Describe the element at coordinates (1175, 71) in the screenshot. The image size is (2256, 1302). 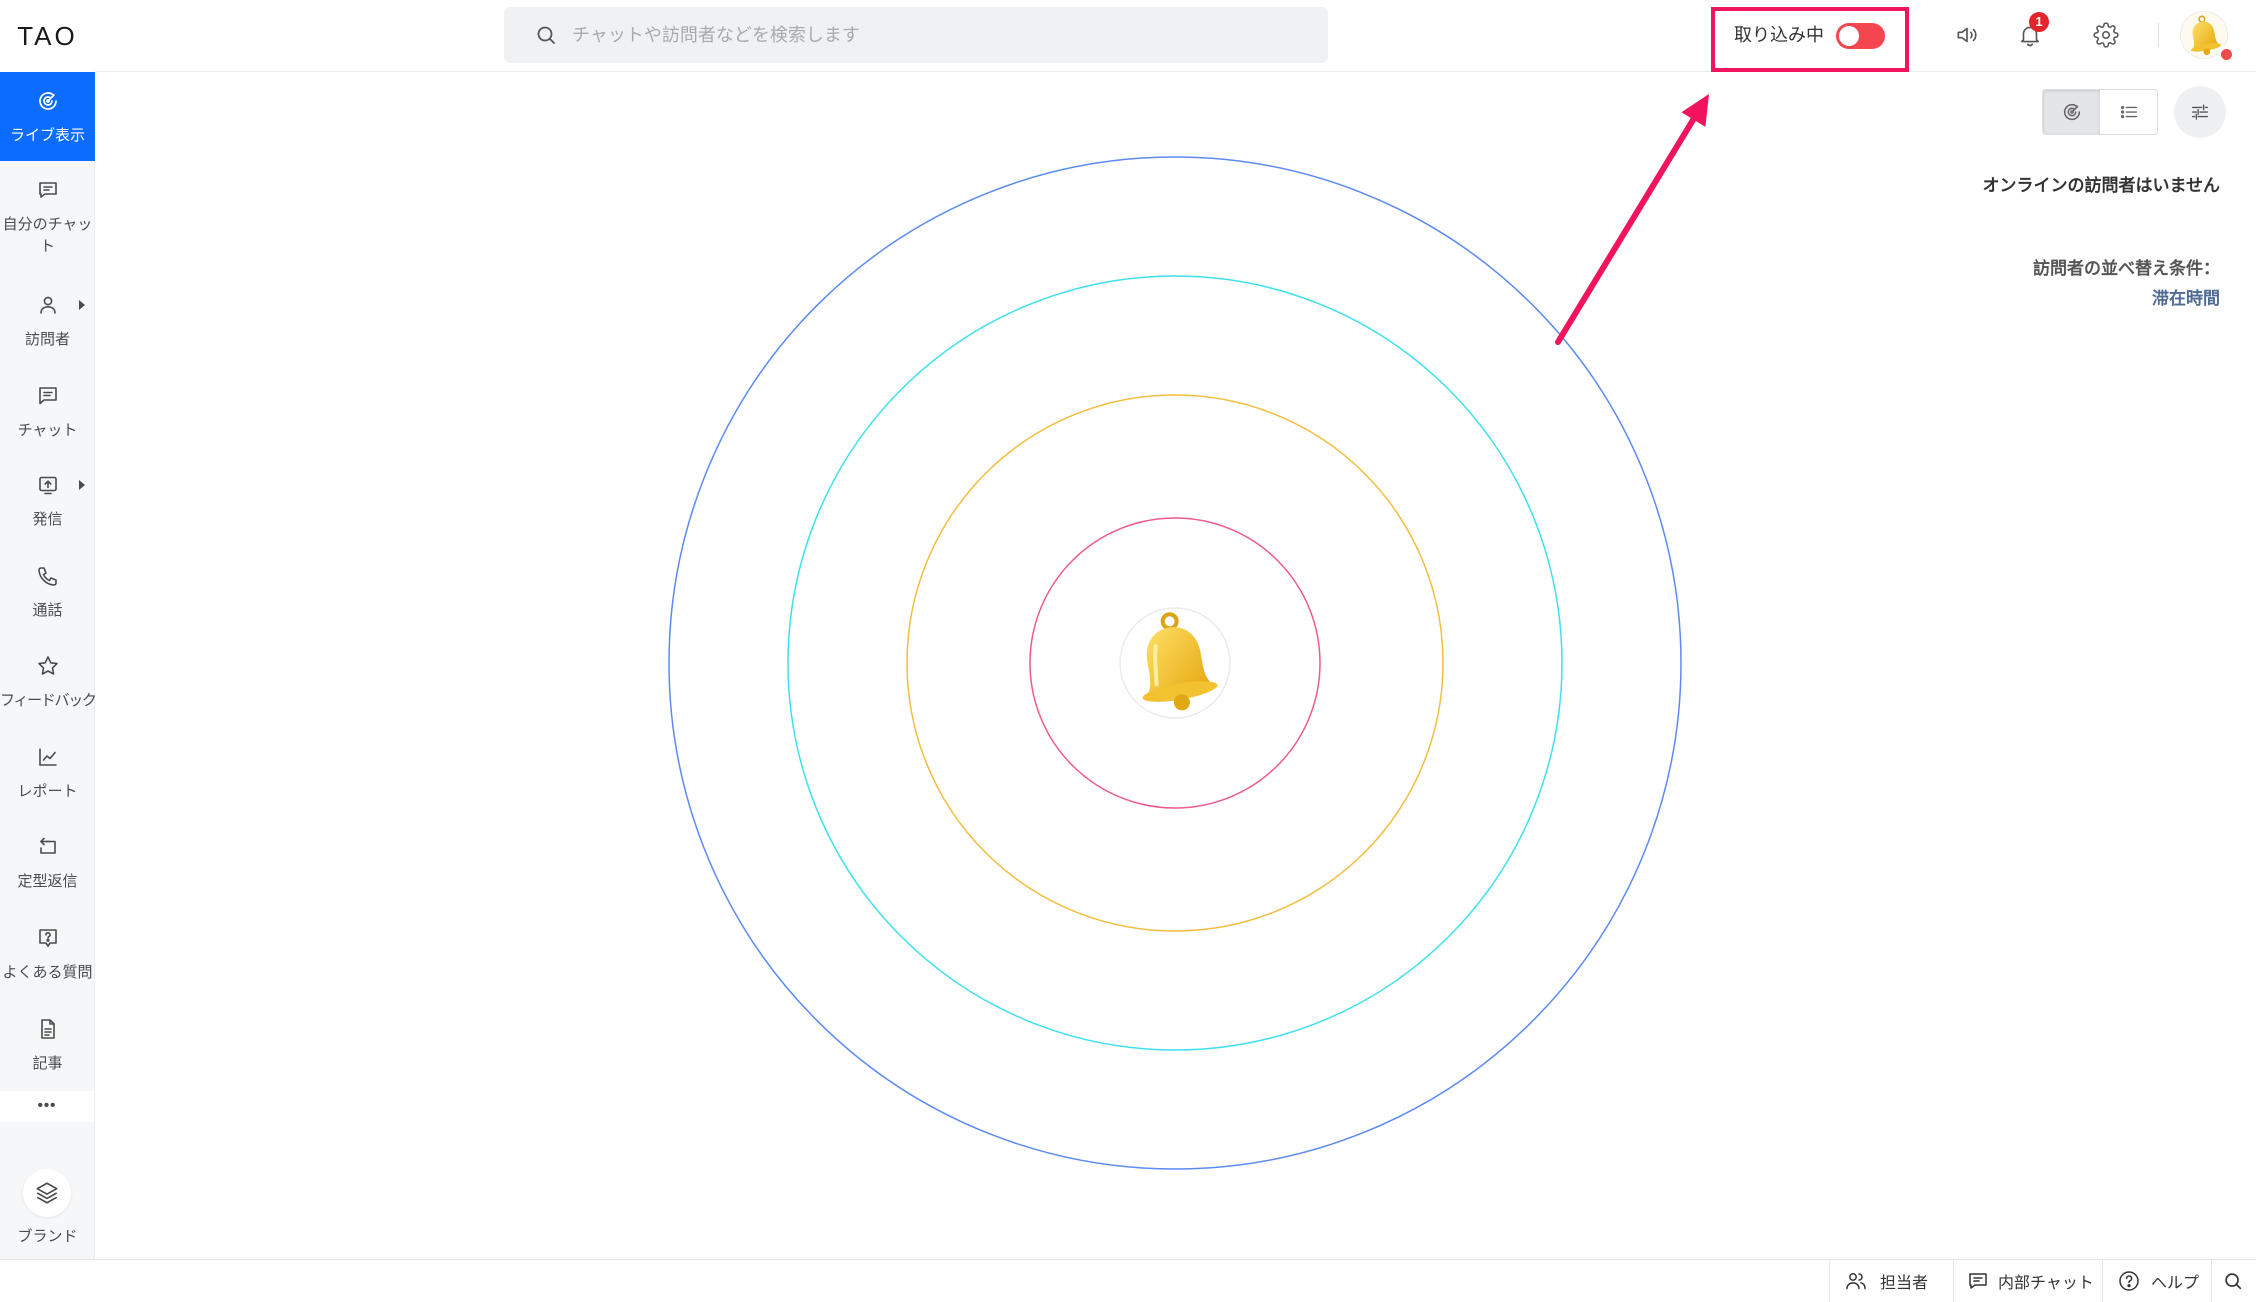
I see `header-divider` at that location.